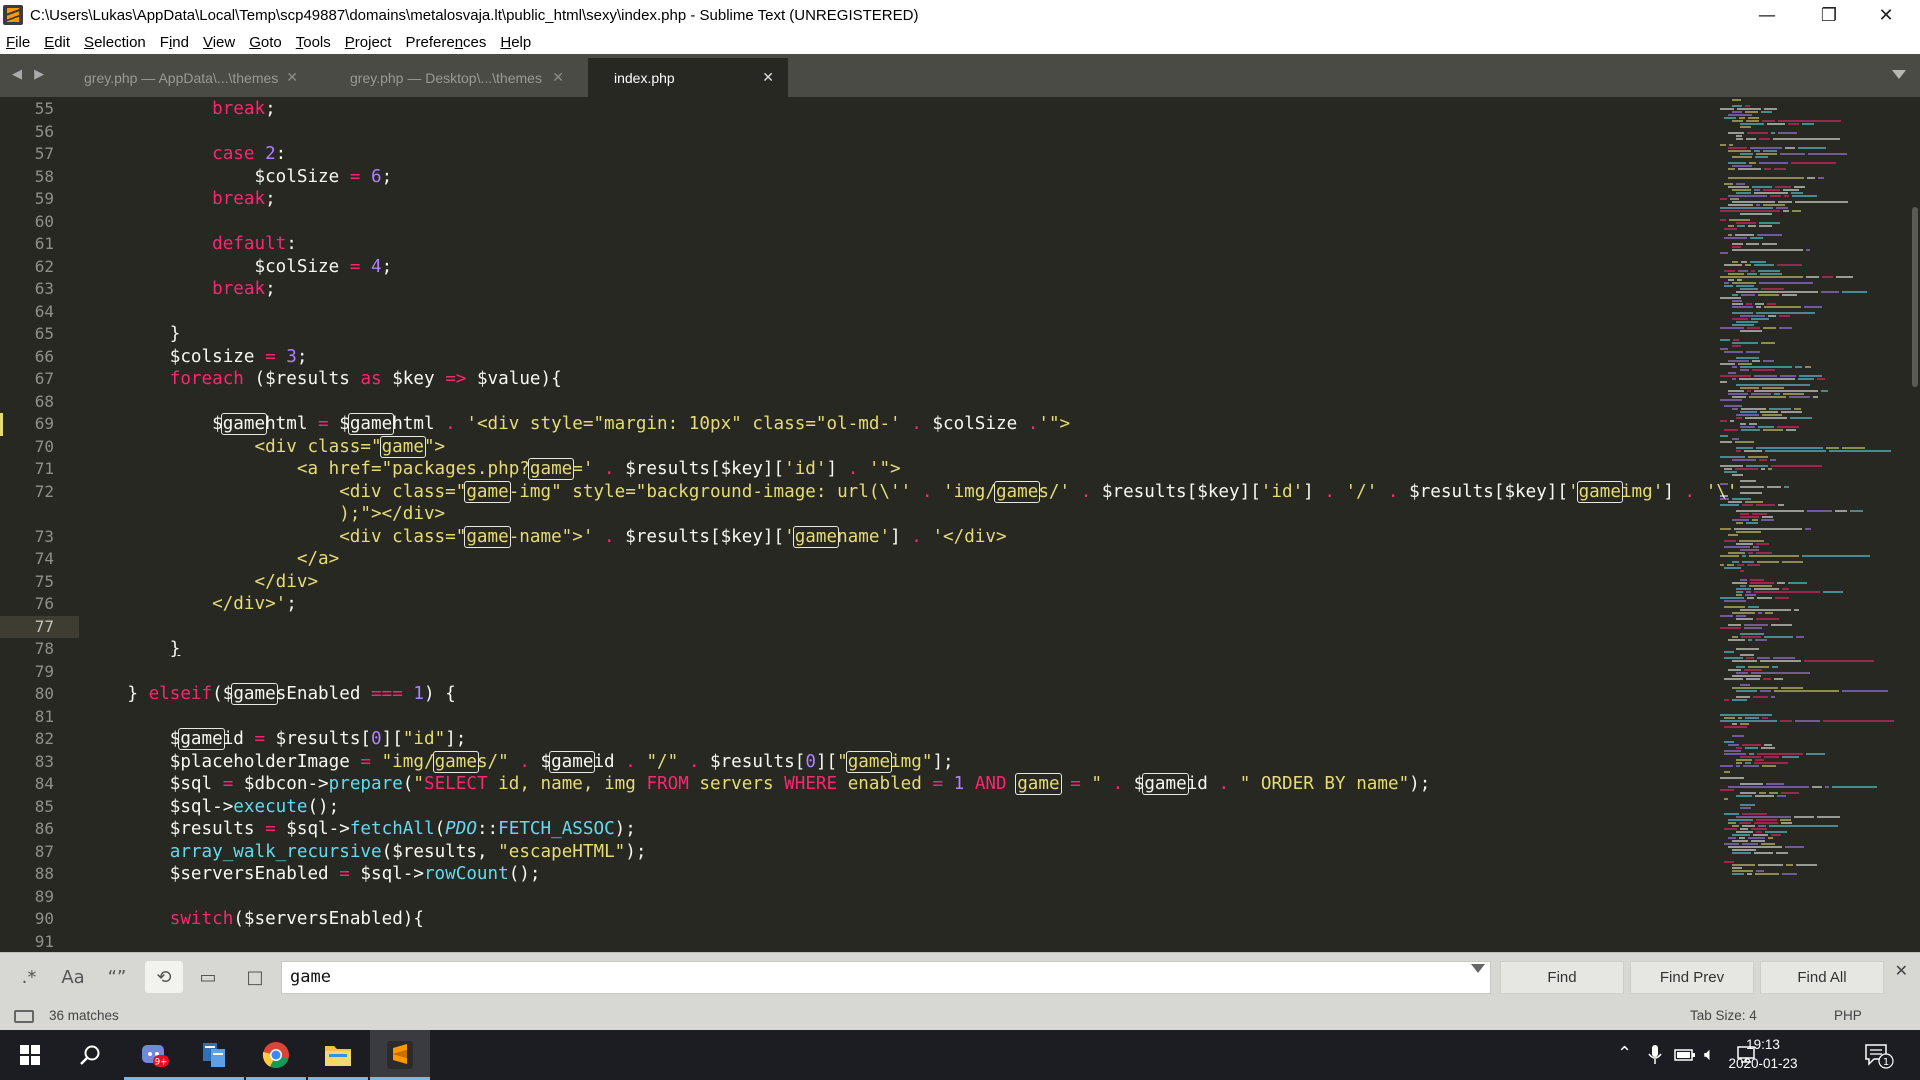 The height and width of the screenshot is (1080, 1920). Describe the element at coordinates (115, 42) in the screenshot. I see `menu-item: Selection` at that location.